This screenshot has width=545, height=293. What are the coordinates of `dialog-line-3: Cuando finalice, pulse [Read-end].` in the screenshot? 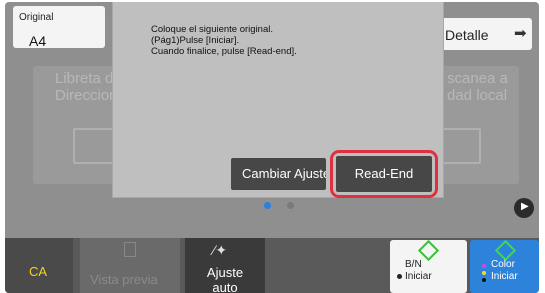 It's located at (224, 51).